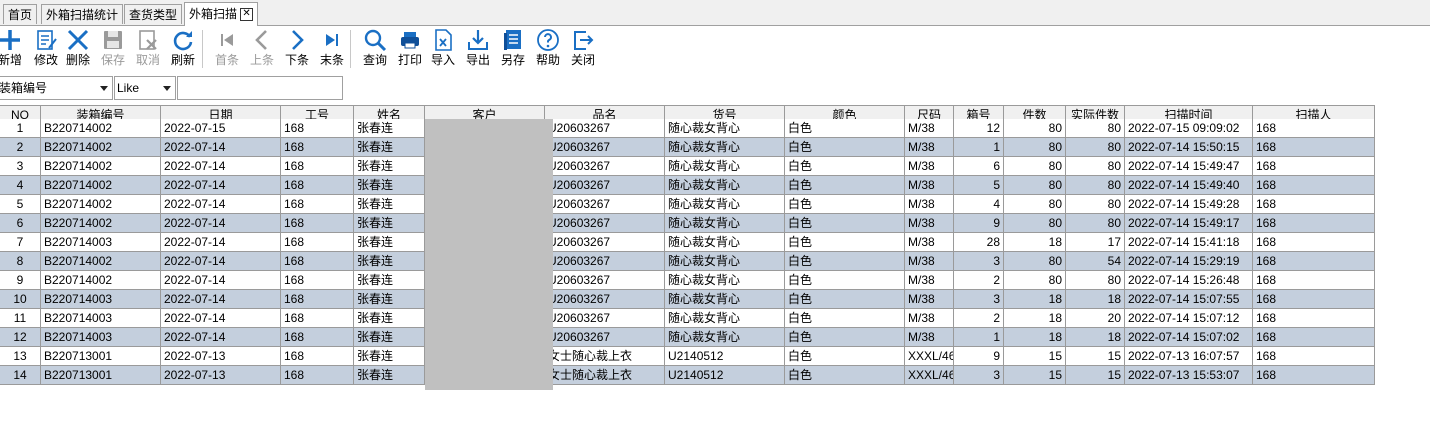 Image resolution: width=1430 pixels, height=439 pixels. I want to click on table-cell: 2022-07-13 15:53:07, so click(1189, 375).